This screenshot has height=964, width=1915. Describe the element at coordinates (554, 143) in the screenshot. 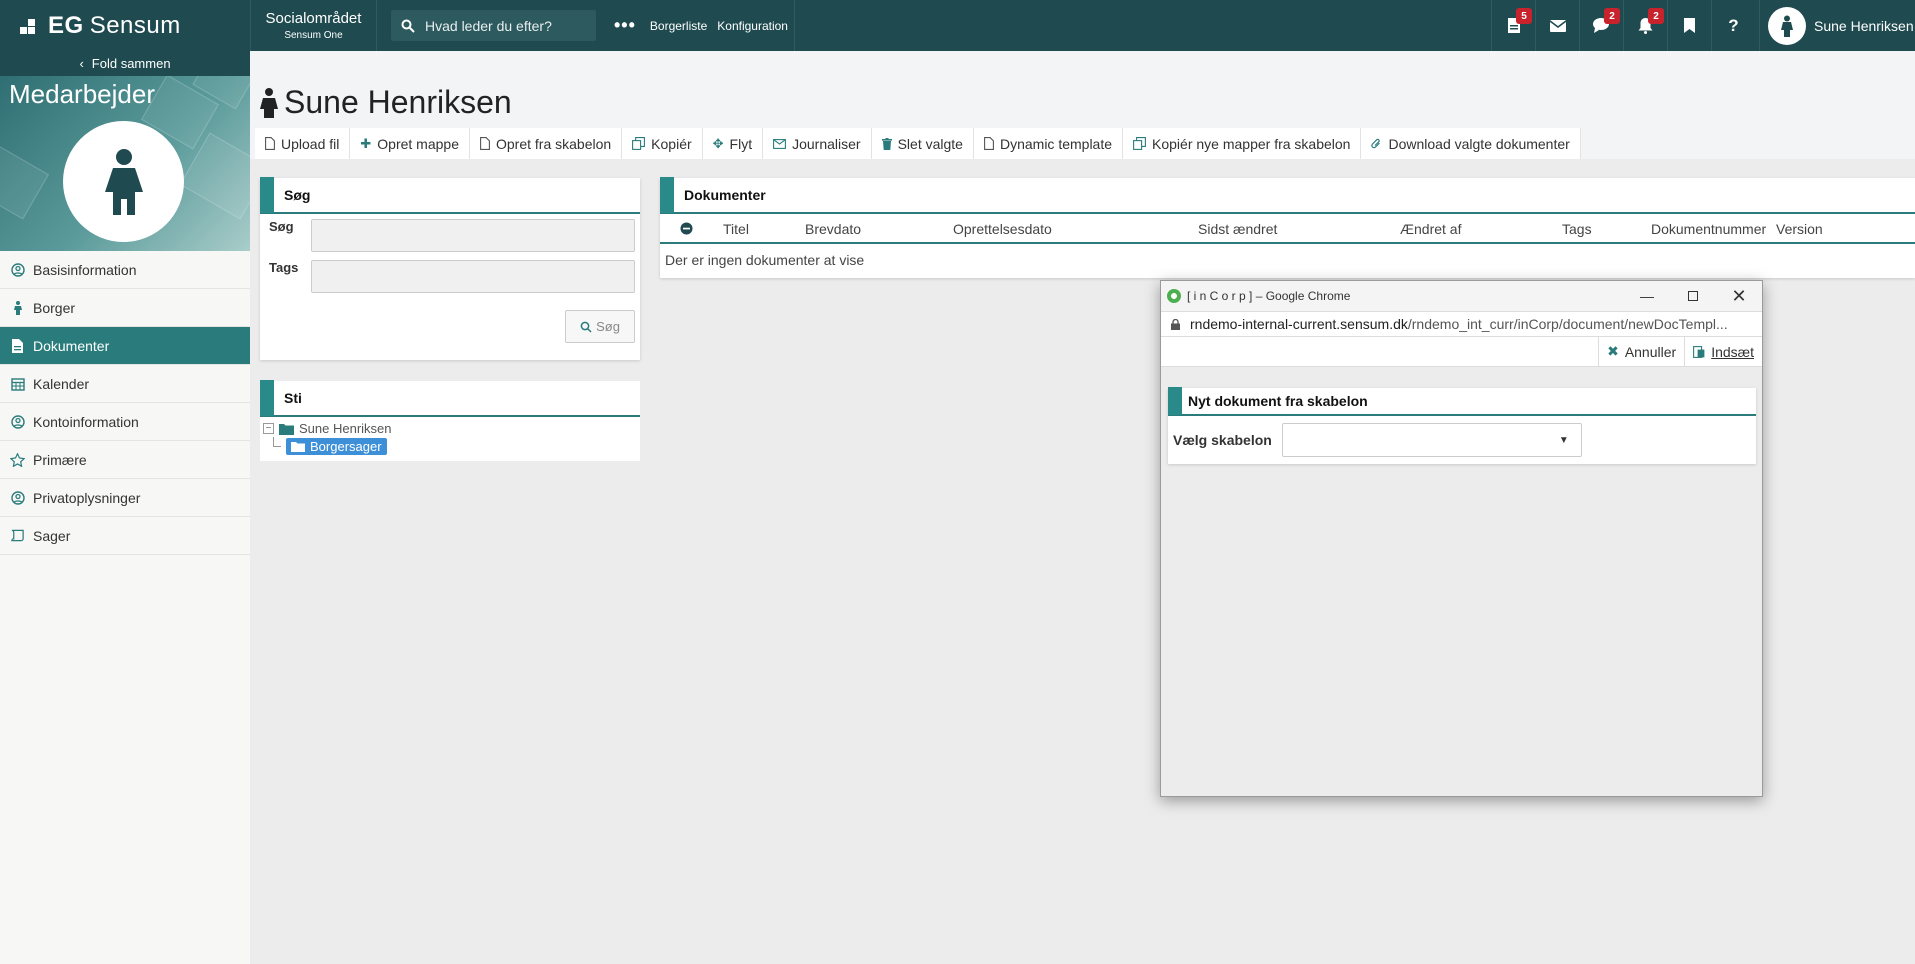

I see `toolbar-label: Opret fra skabelon` at that location.